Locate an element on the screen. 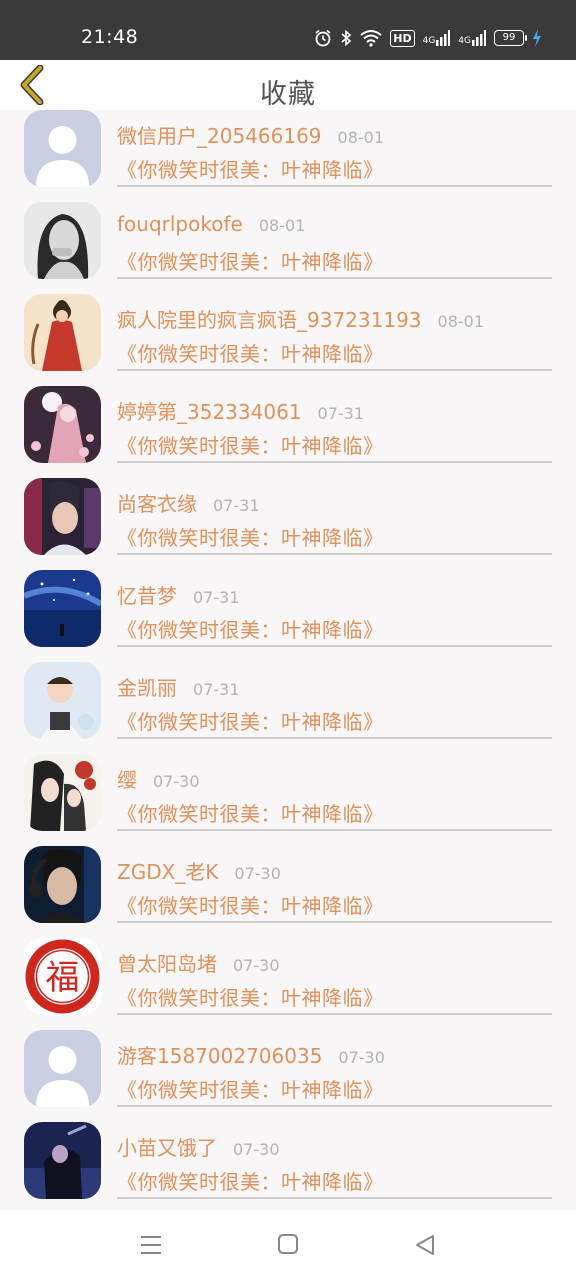 The width and height of the screenshot is (576, 1280). item-header: 婷婷第_352334061 07-31 is located at coordinates (240, 410).